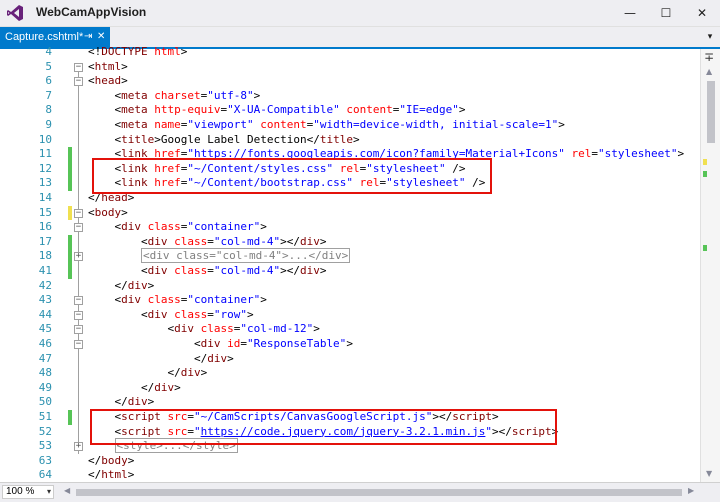  I want to click on zoom-level-dropdown: 100 % ▾, so click(28, 492).